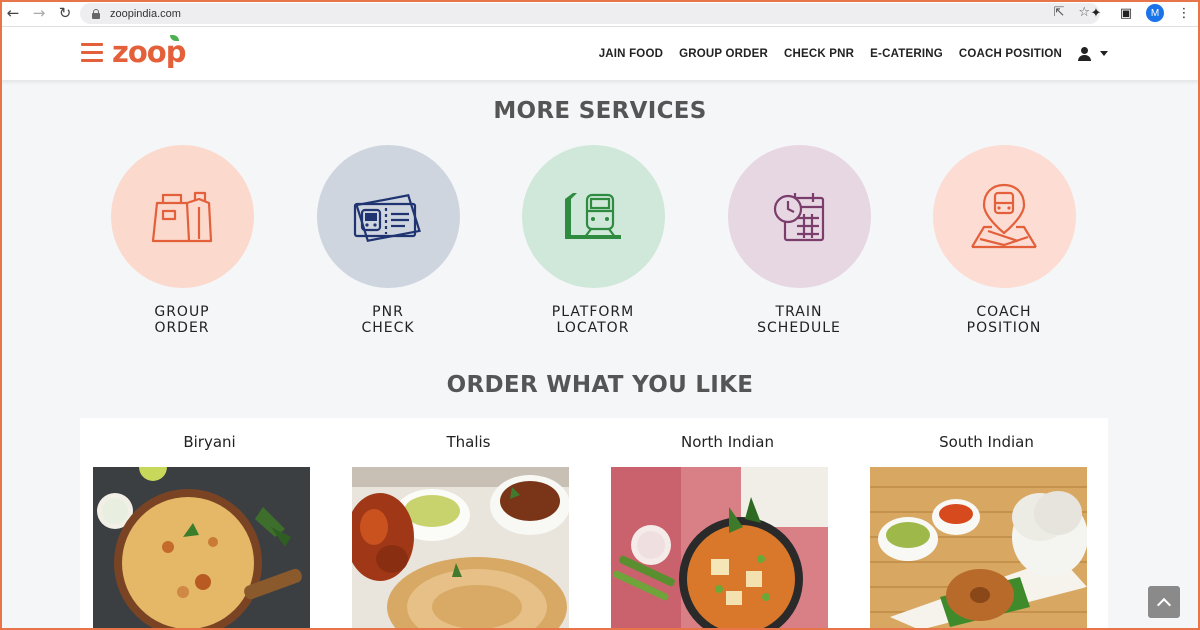 Image resolution: width=1200 pixels, height=630 pixels. I want to click on service-coach-position: COACH POSITION, so click(1004, 240).